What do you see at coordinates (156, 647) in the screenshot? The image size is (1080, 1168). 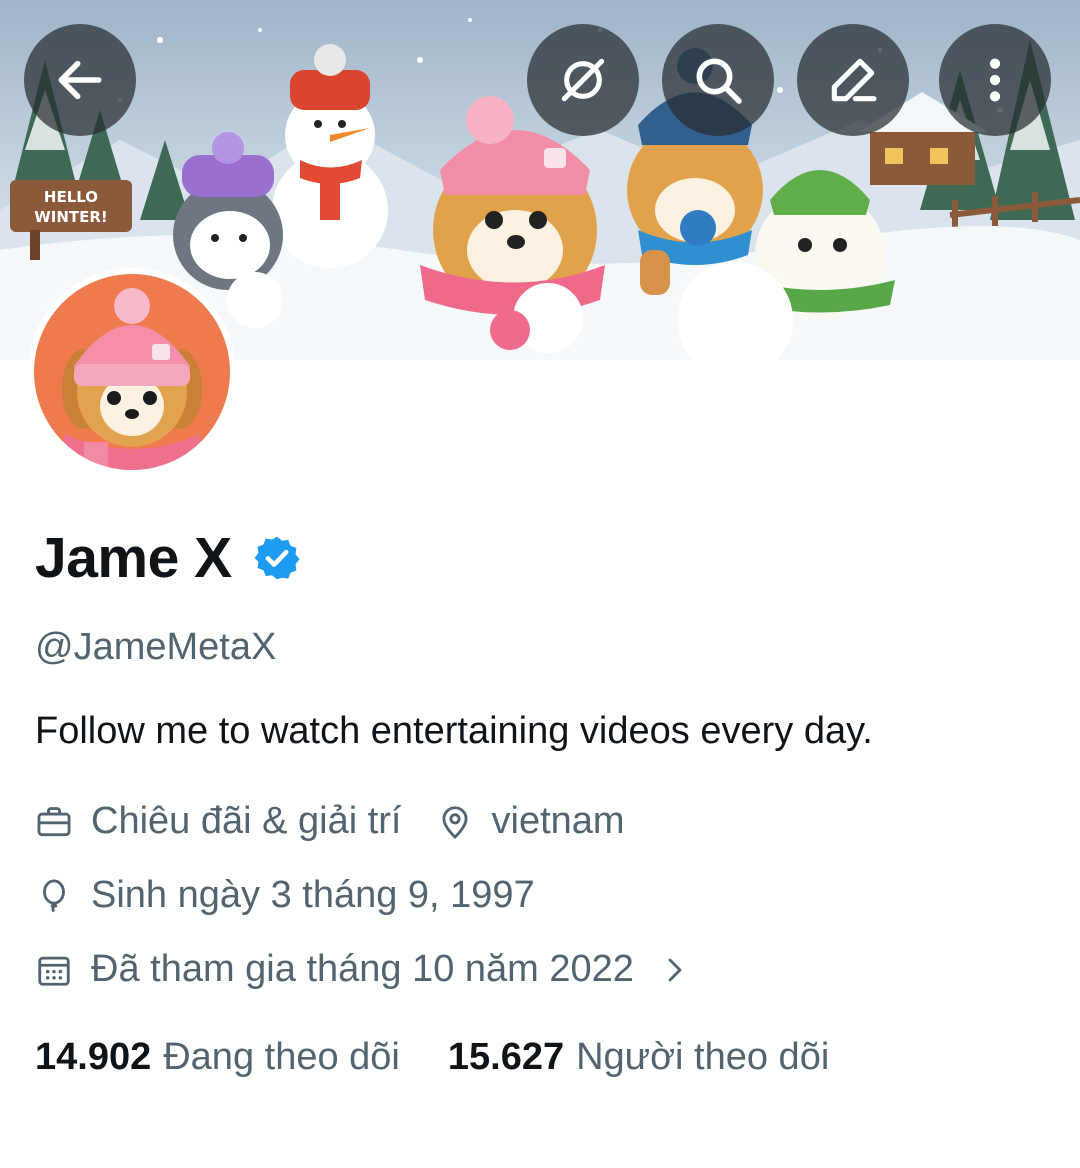 I see `user-handle: @JameMetaX` at bounding box center [156, 647].